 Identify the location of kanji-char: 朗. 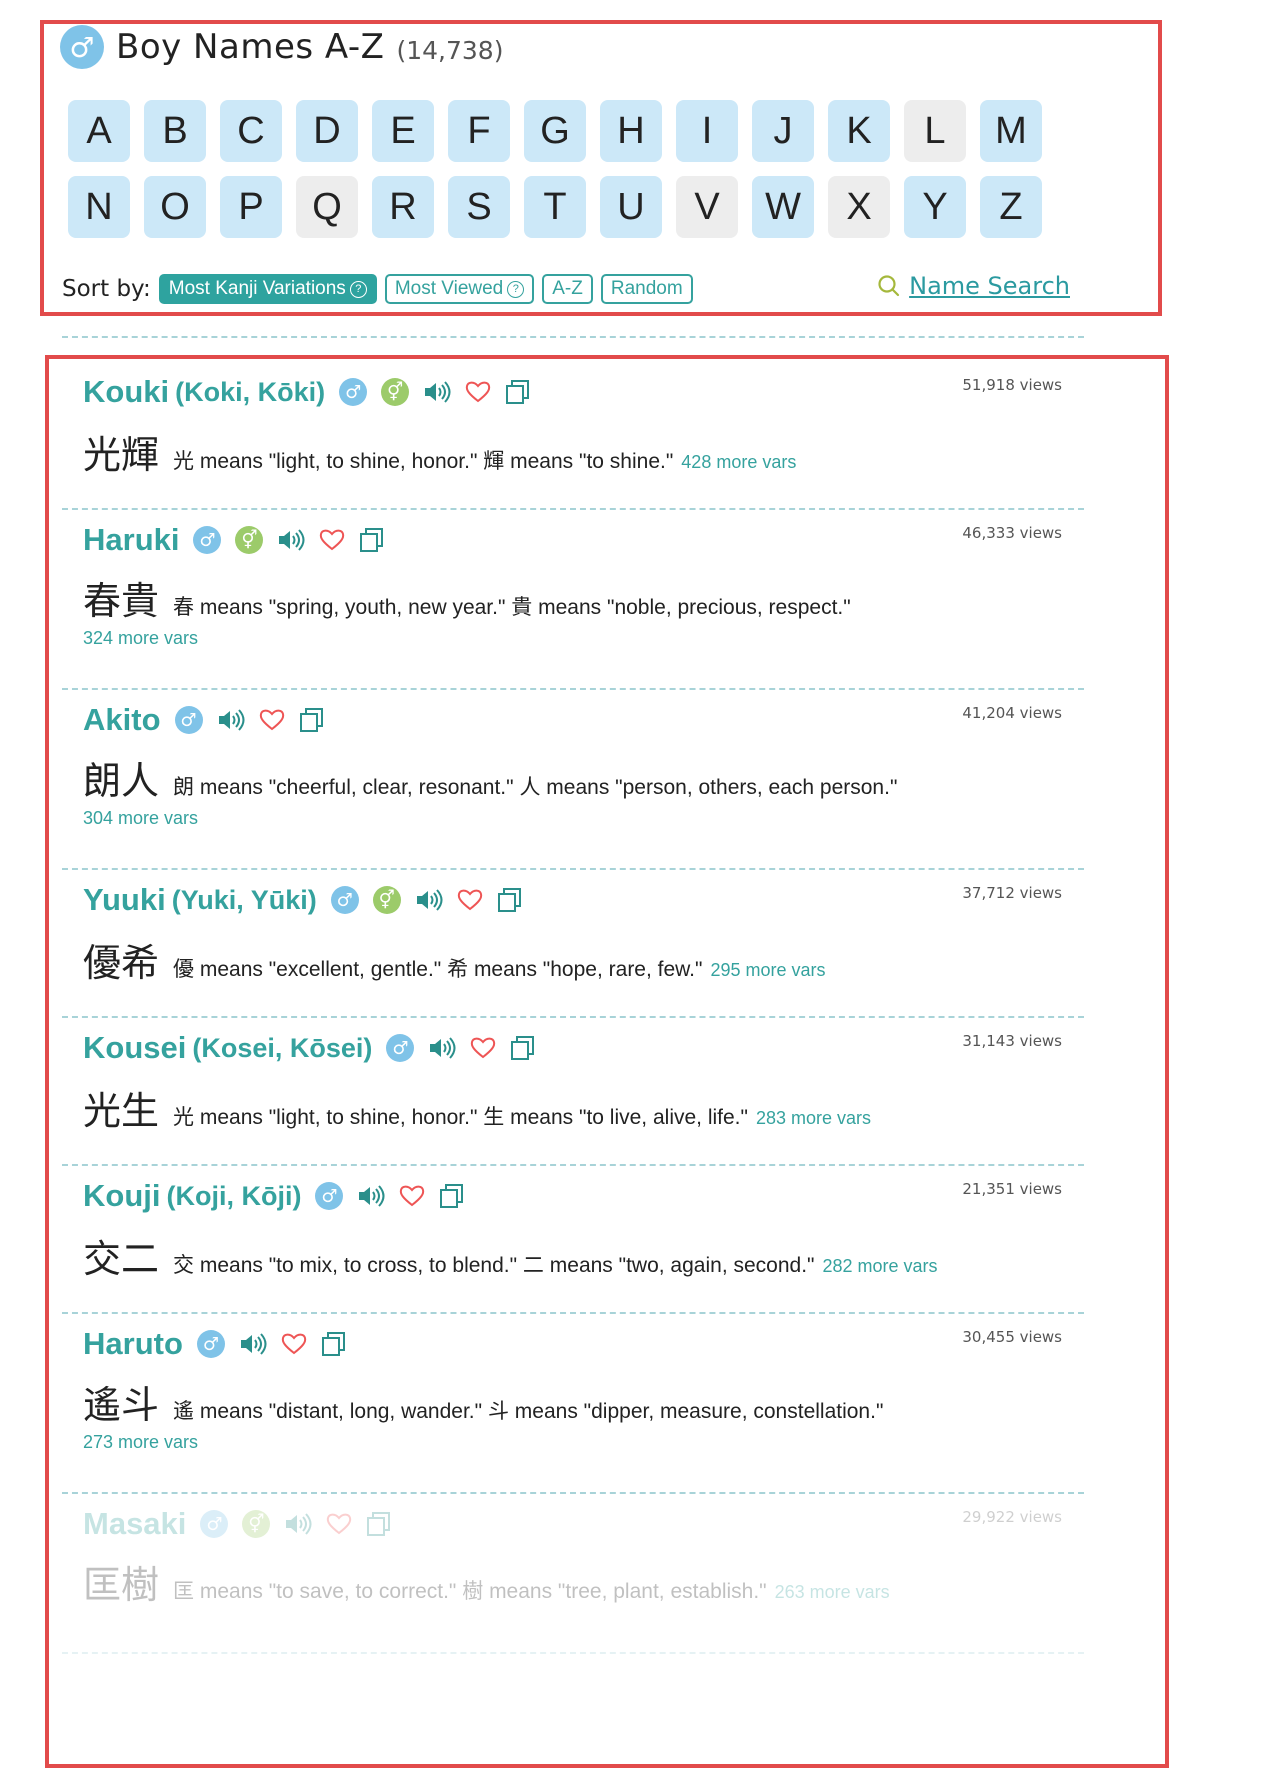
(184, 787).